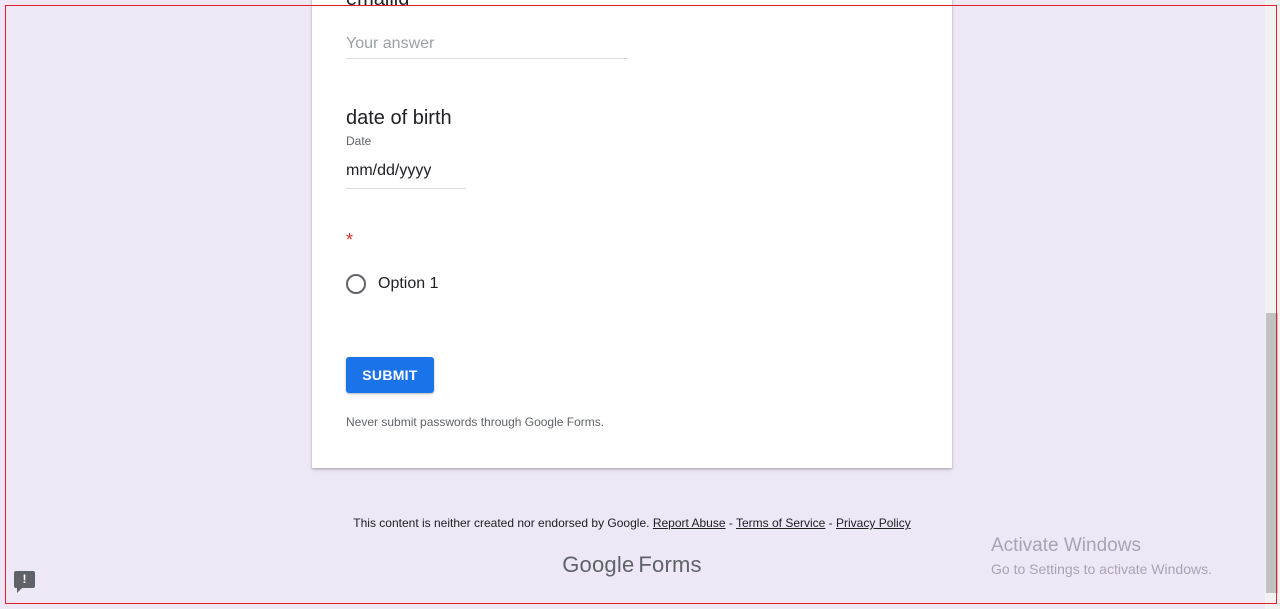 The image size is (1280, 609). I want to click on google-forms-logo: Google Forms, so click(632, 565).